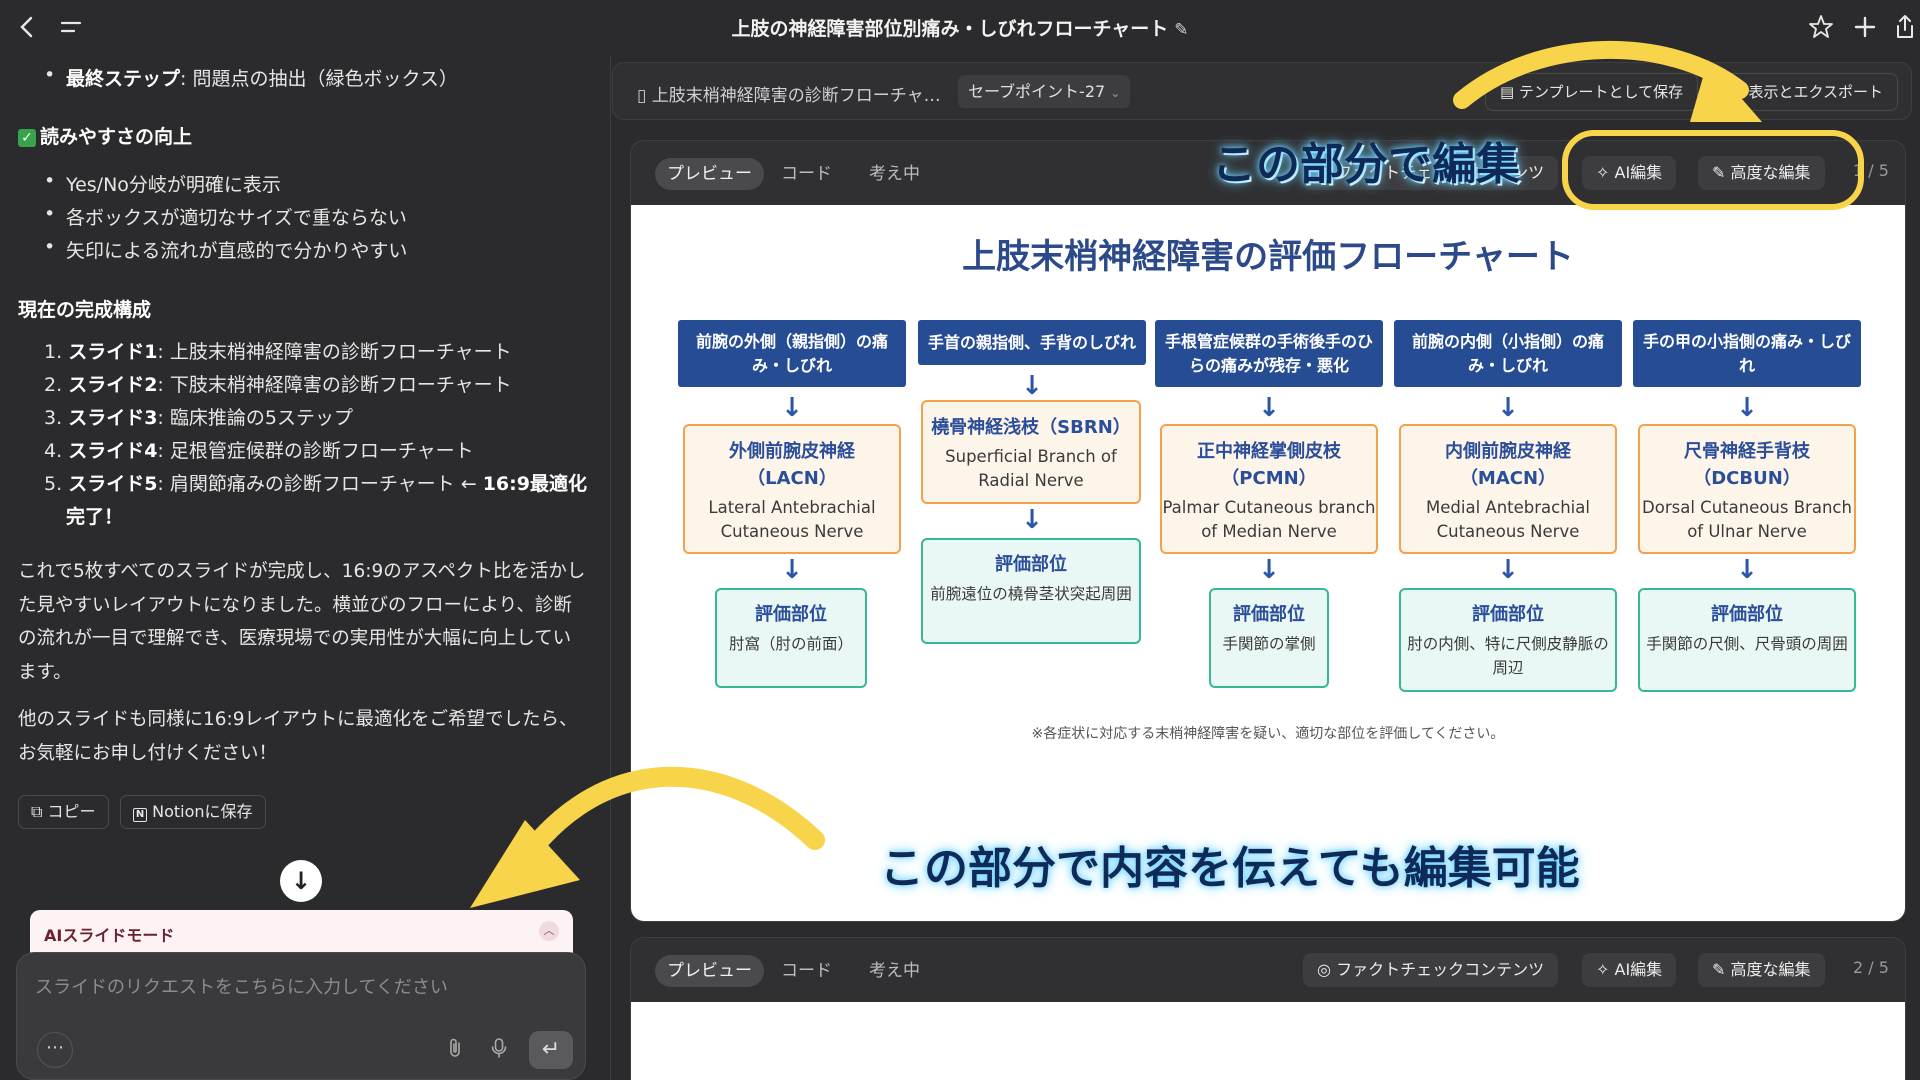 The width and height of the screenshot is (1920, 1080). Describe the element at coordinates (140, 815) in the screenshot. I see `notion-icon: N` at that location.